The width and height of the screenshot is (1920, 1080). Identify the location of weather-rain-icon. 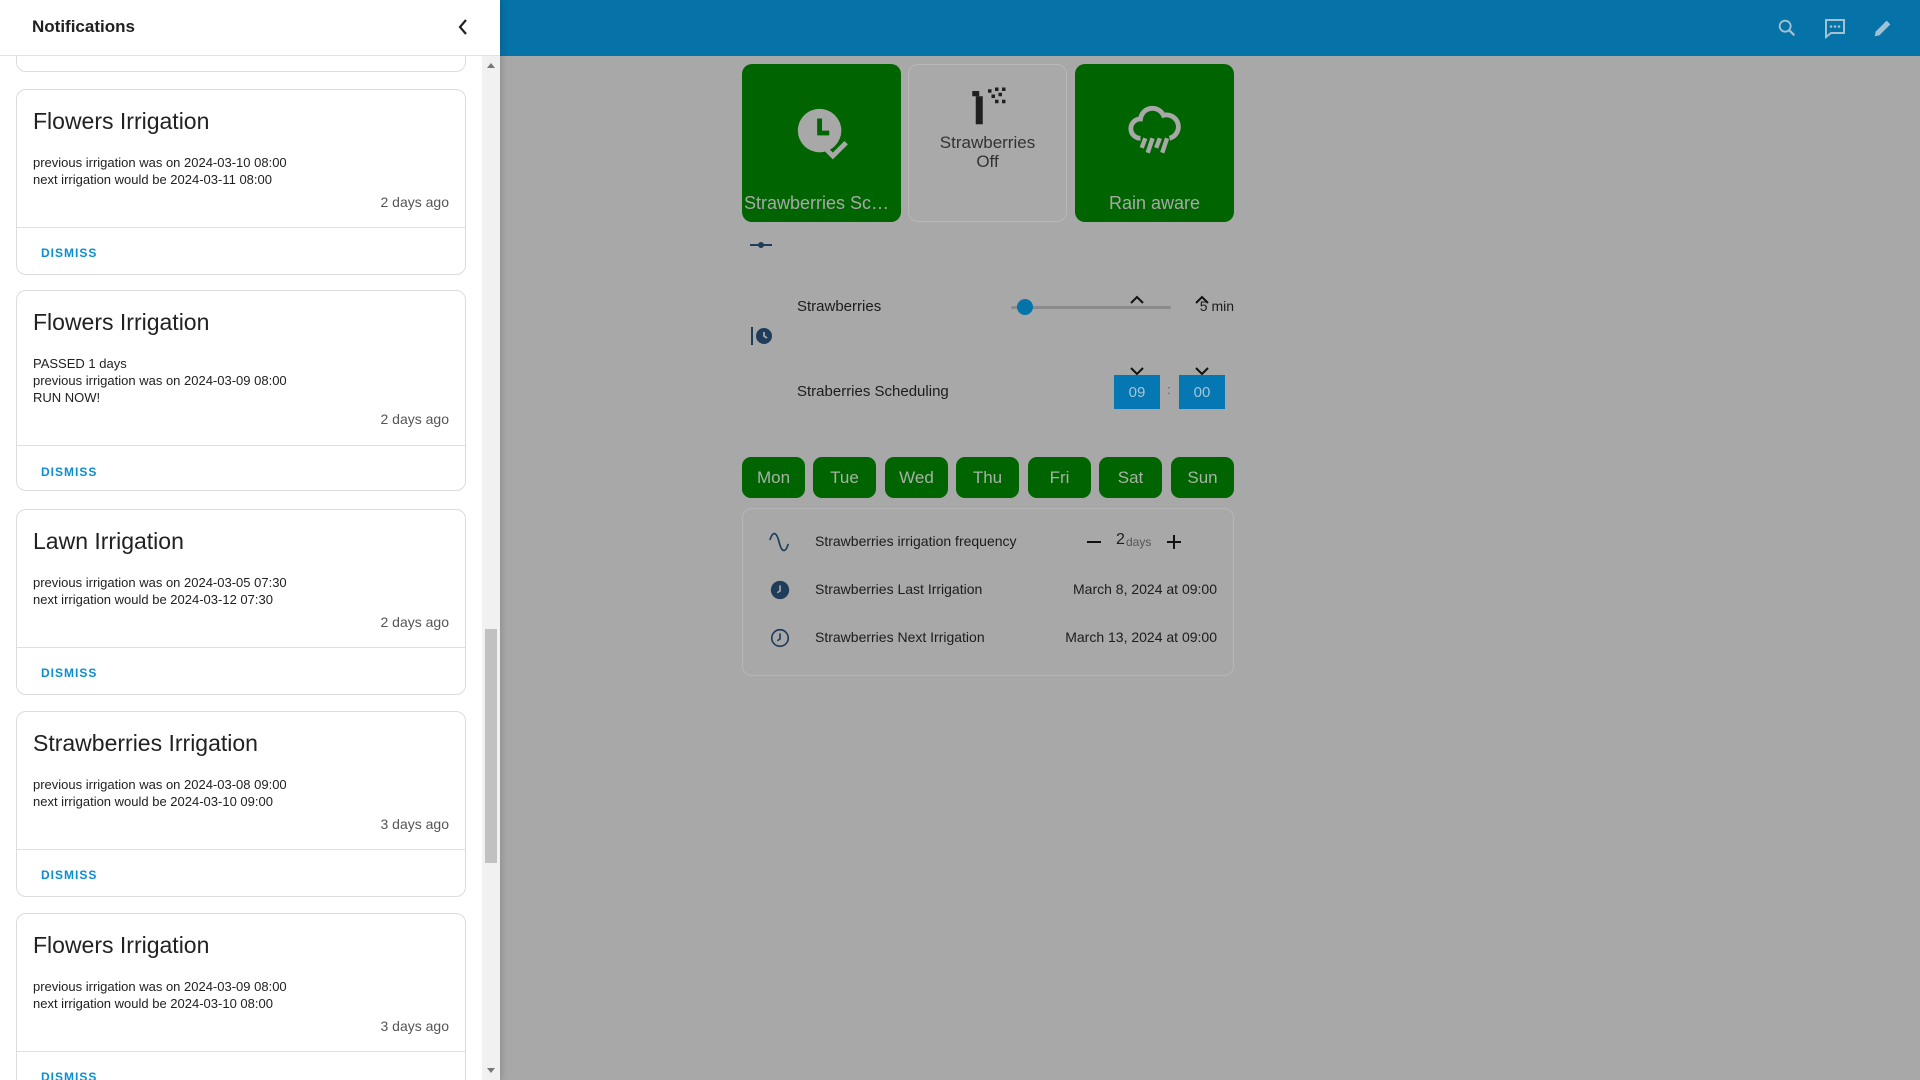
(1154, 129).